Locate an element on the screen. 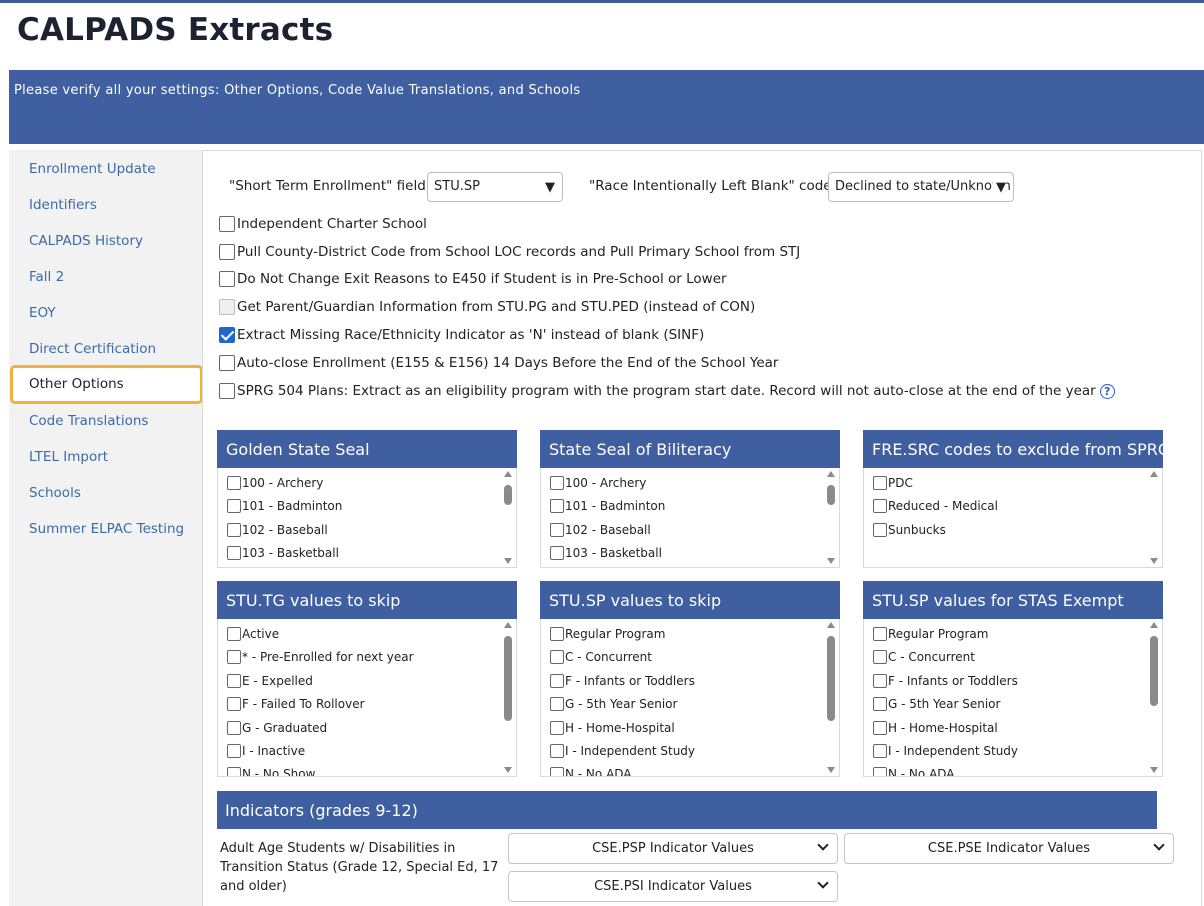 This screenshot has height=906, width=1204. sidebar-item-enrollment-update: Enrollment Update is located at coordinates (92, 169).